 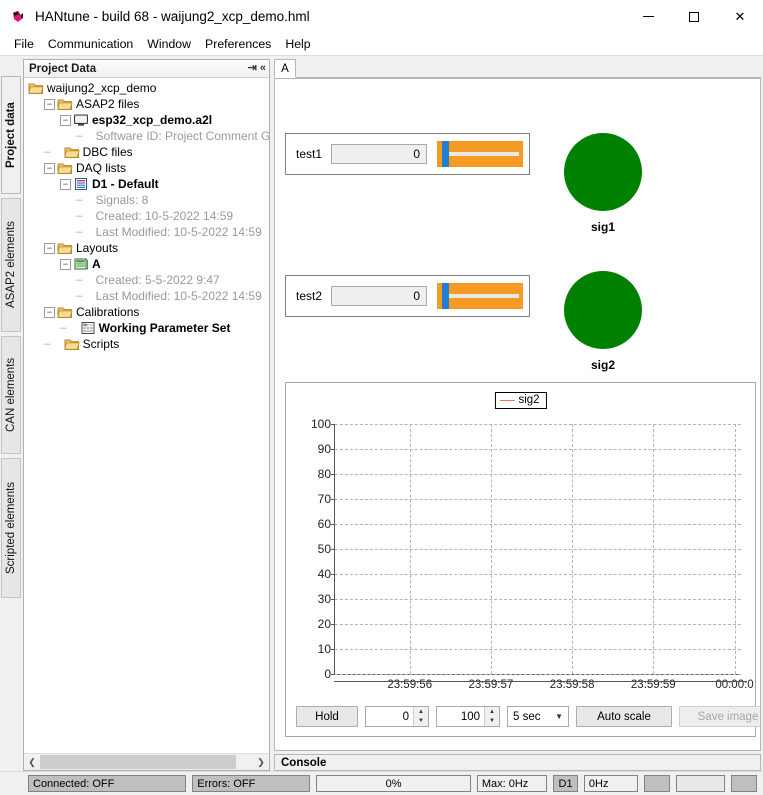 What do you see at coordinates (238, 44) in the screenshot?
I see `menu-item-preferences: Preferences` at bounding box center [238, 44].